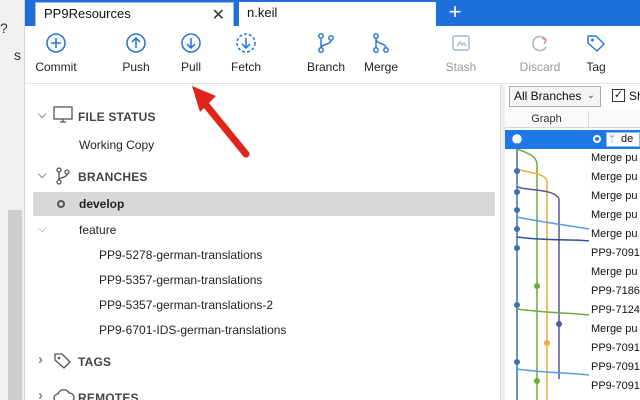 The width and height of the screenshot is (640, 400). What do you see at coordinates (4, 28) in the screenshot?
I see `background-glyph: ?` at bounding box center [4, 28].